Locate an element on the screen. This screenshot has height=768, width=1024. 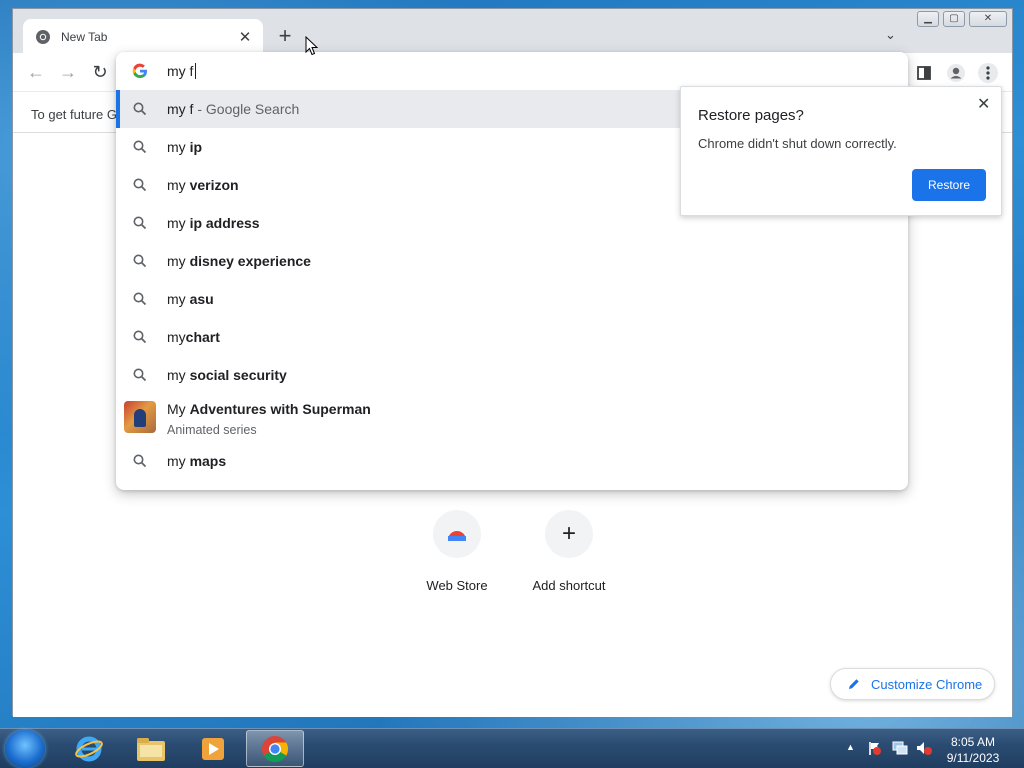
minimize-button: ▁ is located at coordinates (928, 19).